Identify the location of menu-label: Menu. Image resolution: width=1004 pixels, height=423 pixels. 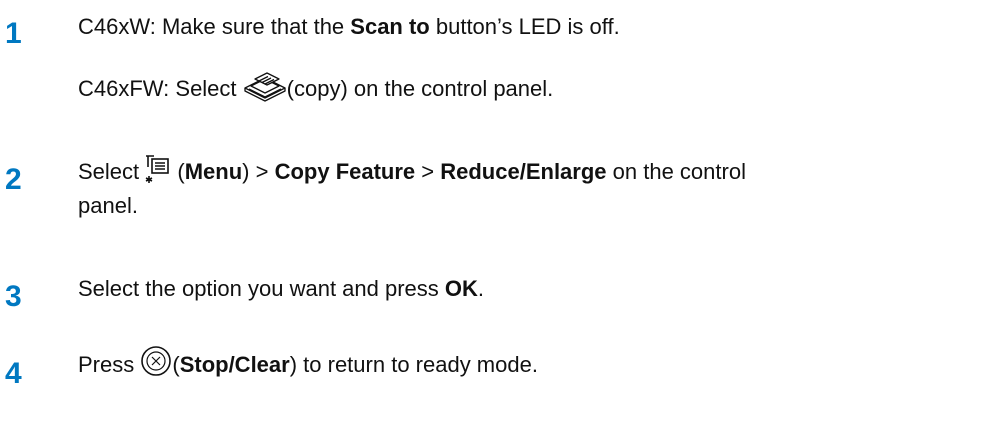
(213, 171).